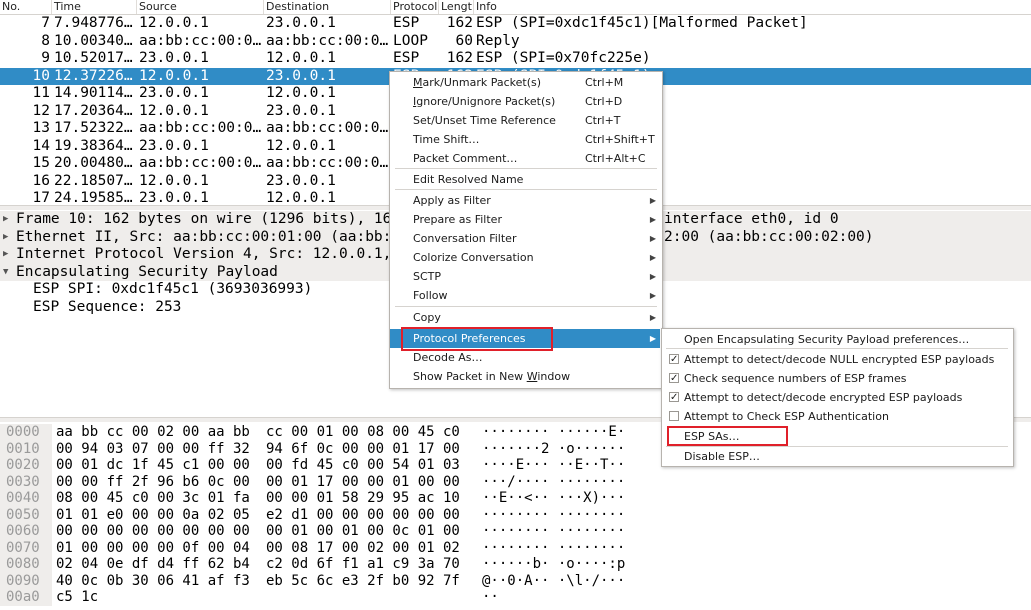 The image size is (1031, 610). Describe the element at coordinates (456, 7) in the screenshot. I see `column-header-length: Length` at that location.